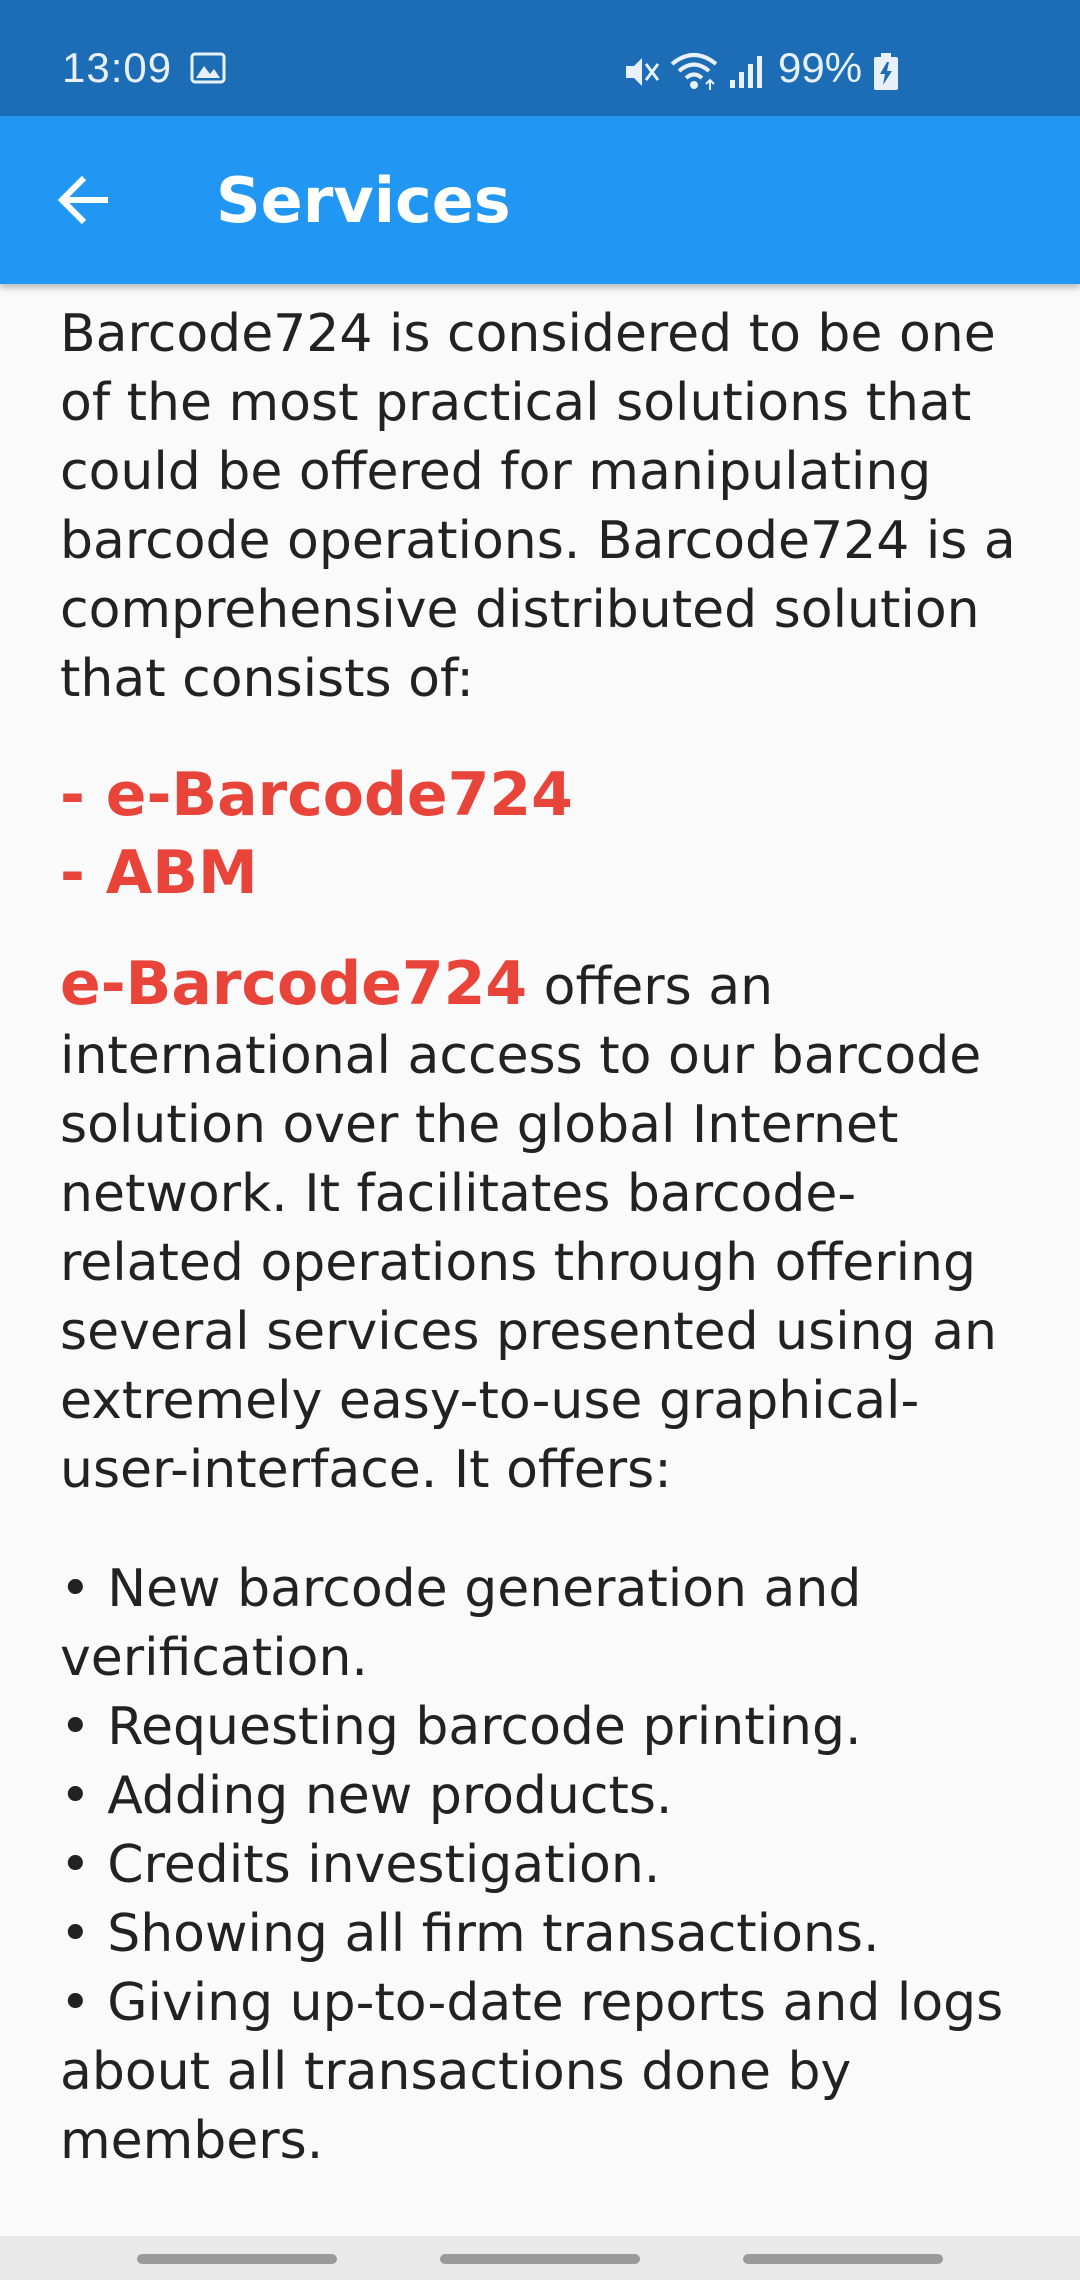 The width and height of the screenshot is (1080, 2280). Describe the element at coordinates (886, 71) in the screenshot. I see `battery-charging-icon` at that location.